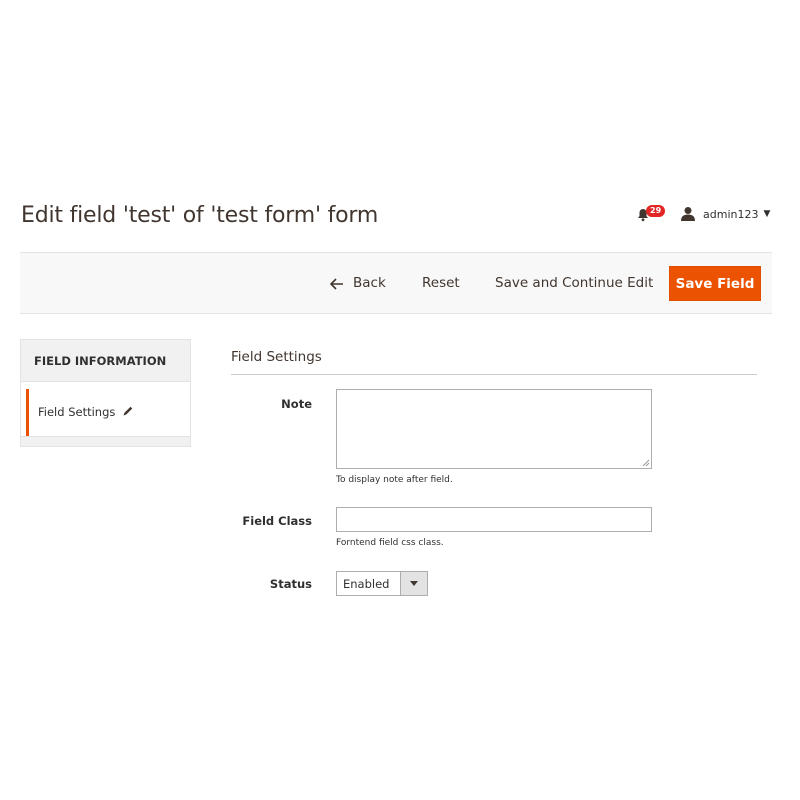 The width and height of the screenshot is (800, 800). I want to click on arrow-left-icon, so click(336, 283).